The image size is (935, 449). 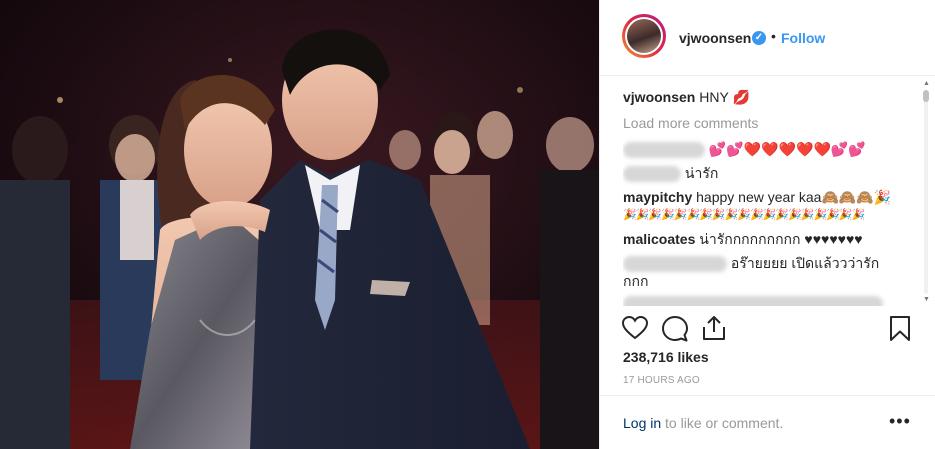 I want to click on scrollbar-thumb, so click(x=926, y=96).